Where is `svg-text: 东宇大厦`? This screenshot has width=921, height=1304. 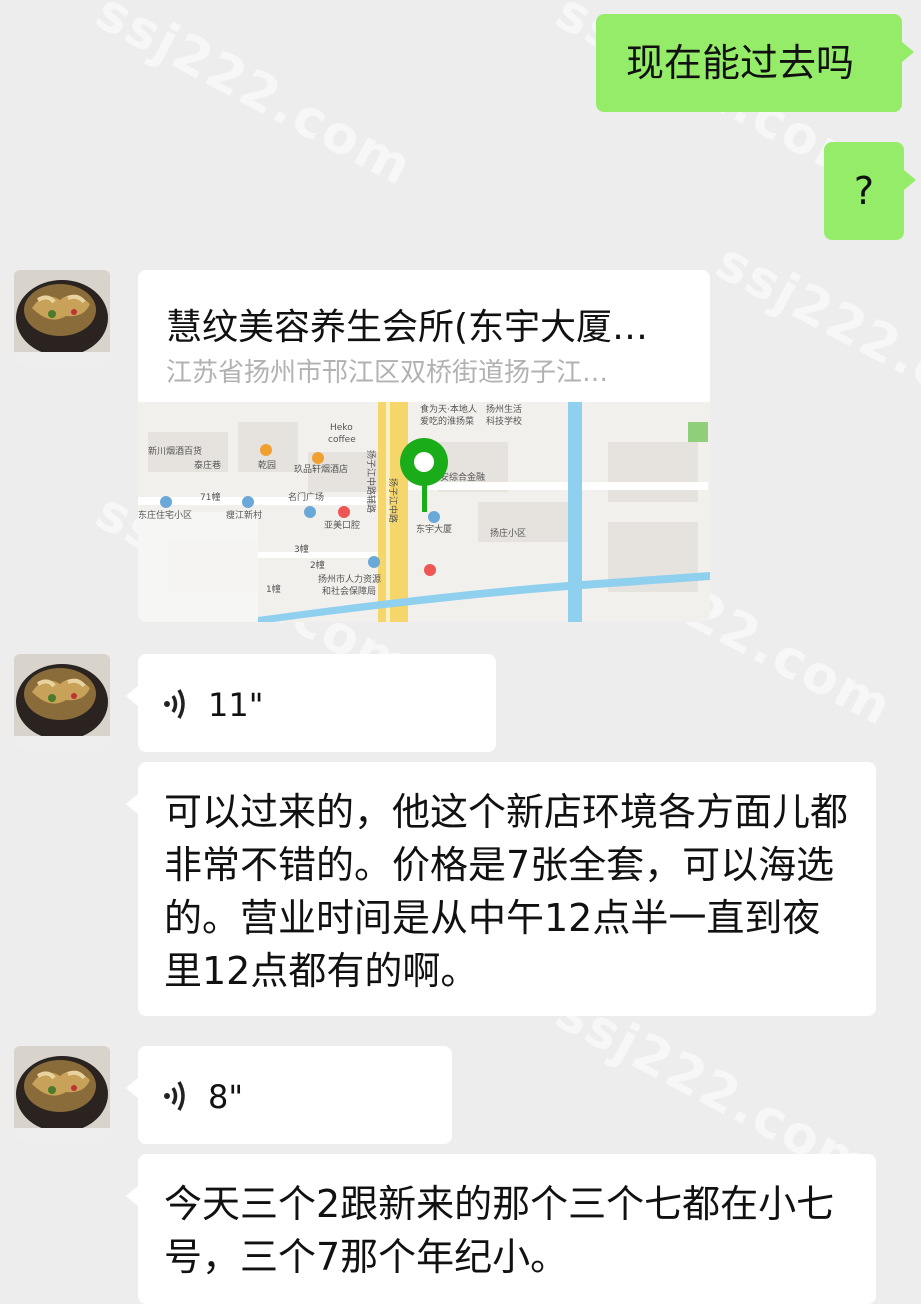
svg-text: 东宇大厦 is located at coordinates (434, 529).